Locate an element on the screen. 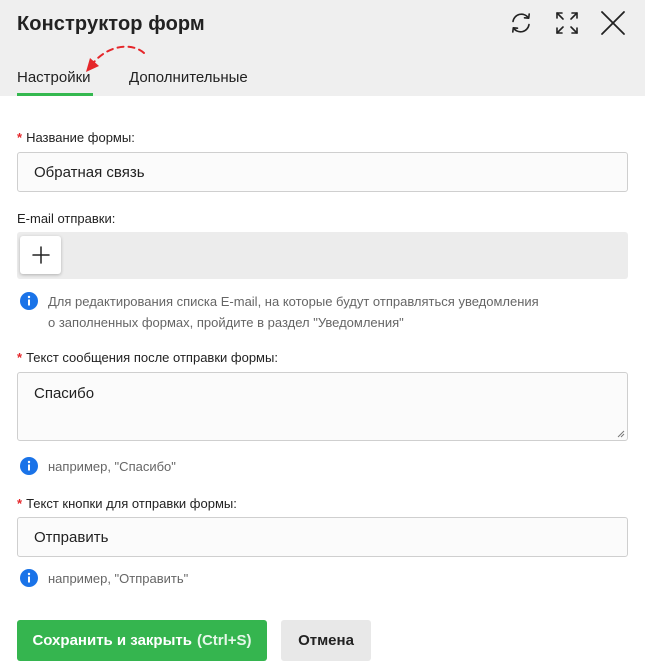 This screenshot has width=645, height=669. plus-icon is located at coordinates (40, 255).